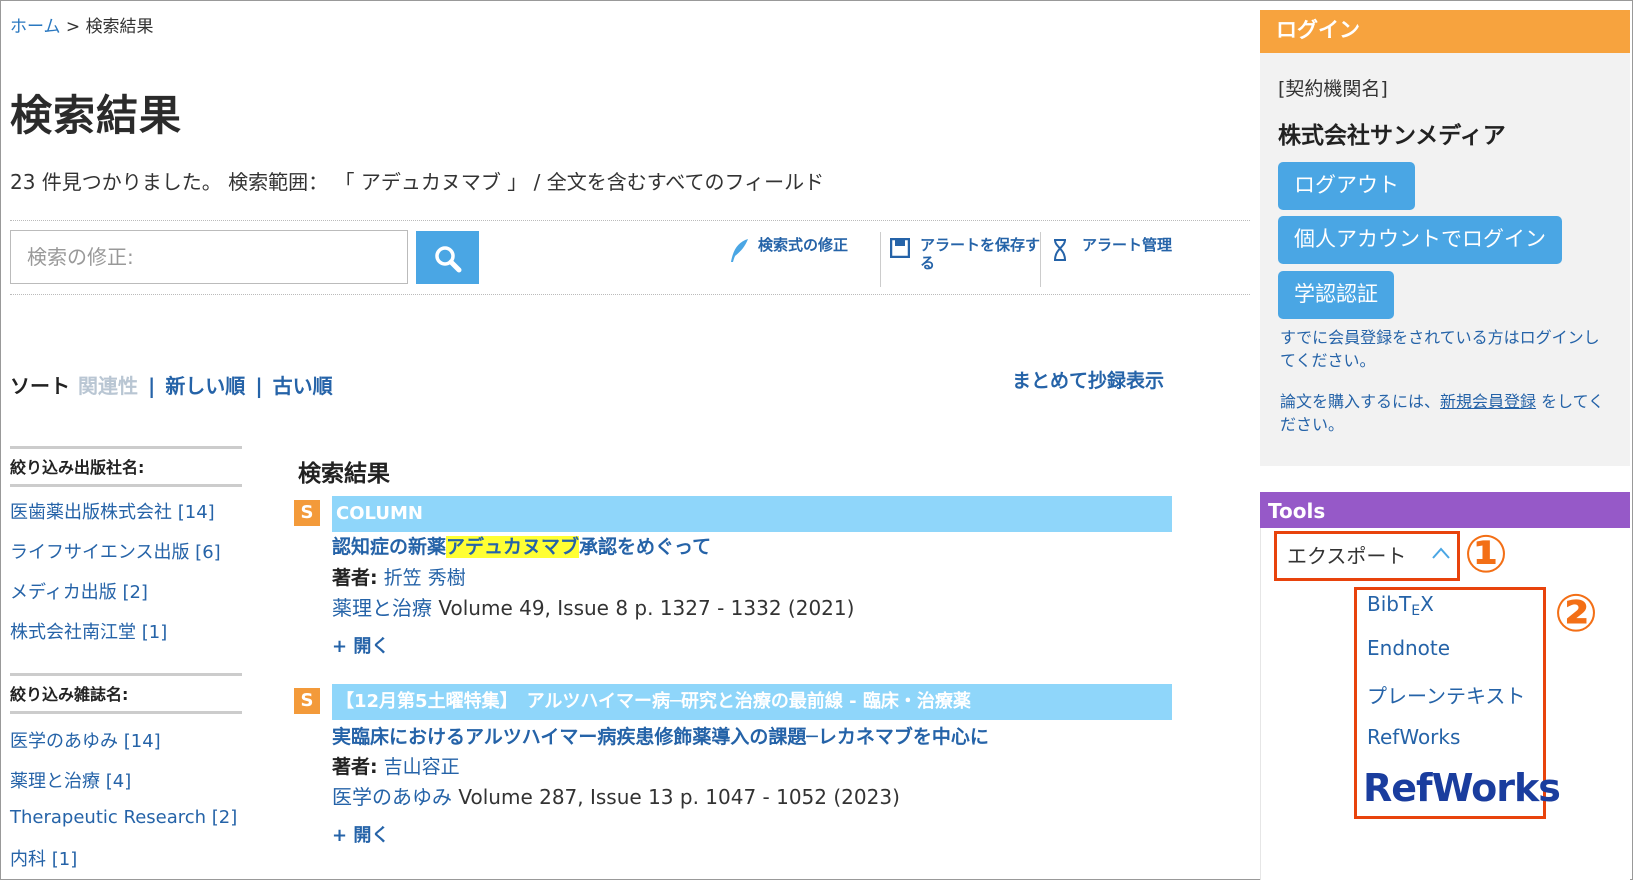 This screenshot has height=880, width=1633. I want to click on sort-bar: ソート 関連性 | 新しい順 | 古い順, so click(171, 384).